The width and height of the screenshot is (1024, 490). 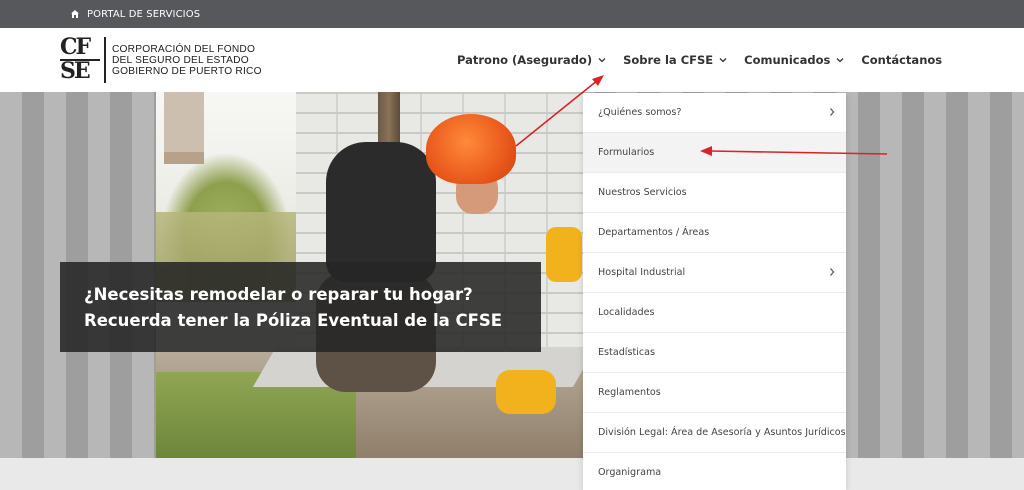 I want to click on logo-line-2: DEL SEGURO DEL ESTADO, so click(x=180, y=60).